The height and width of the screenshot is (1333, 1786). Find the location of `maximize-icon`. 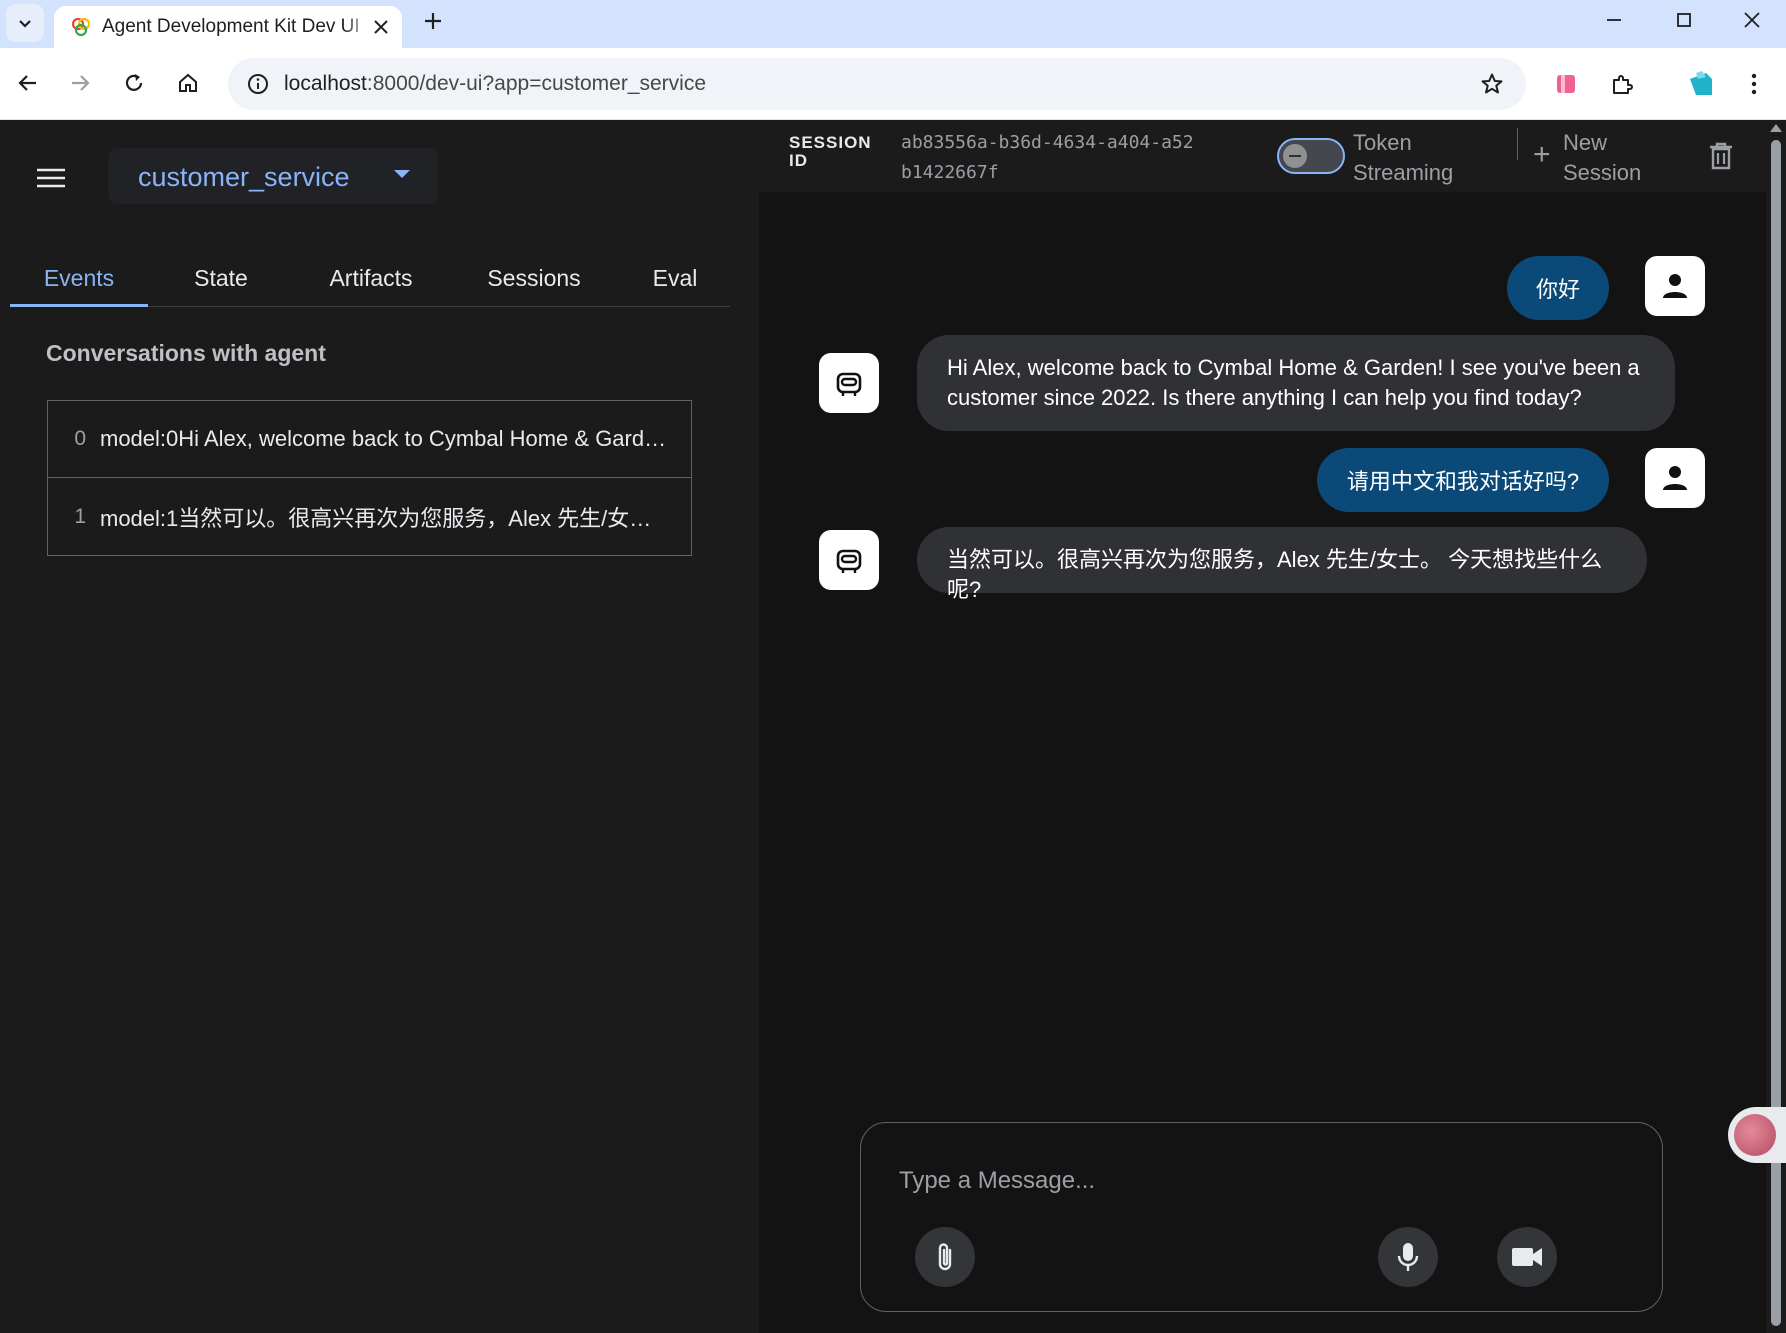

maximize-icon is located at coordinates (1684, 20).